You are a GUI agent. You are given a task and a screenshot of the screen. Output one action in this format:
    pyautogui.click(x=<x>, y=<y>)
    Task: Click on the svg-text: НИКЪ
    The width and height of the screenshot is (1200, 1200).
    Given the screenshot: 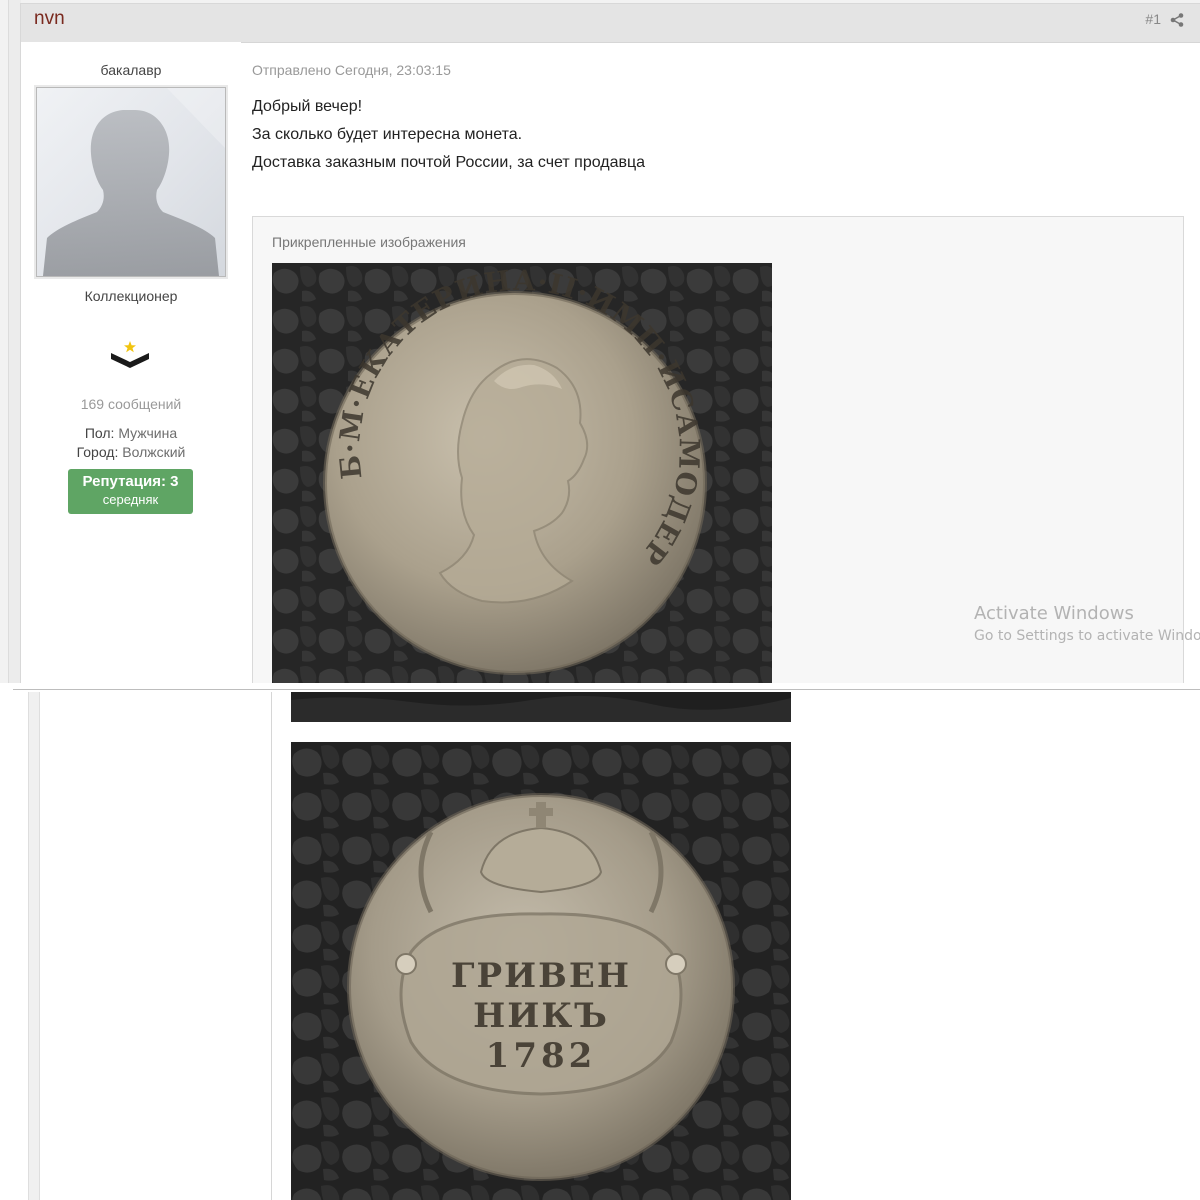 What is the action you would take?
    pyautogui.click(x=541, y=1016)
    